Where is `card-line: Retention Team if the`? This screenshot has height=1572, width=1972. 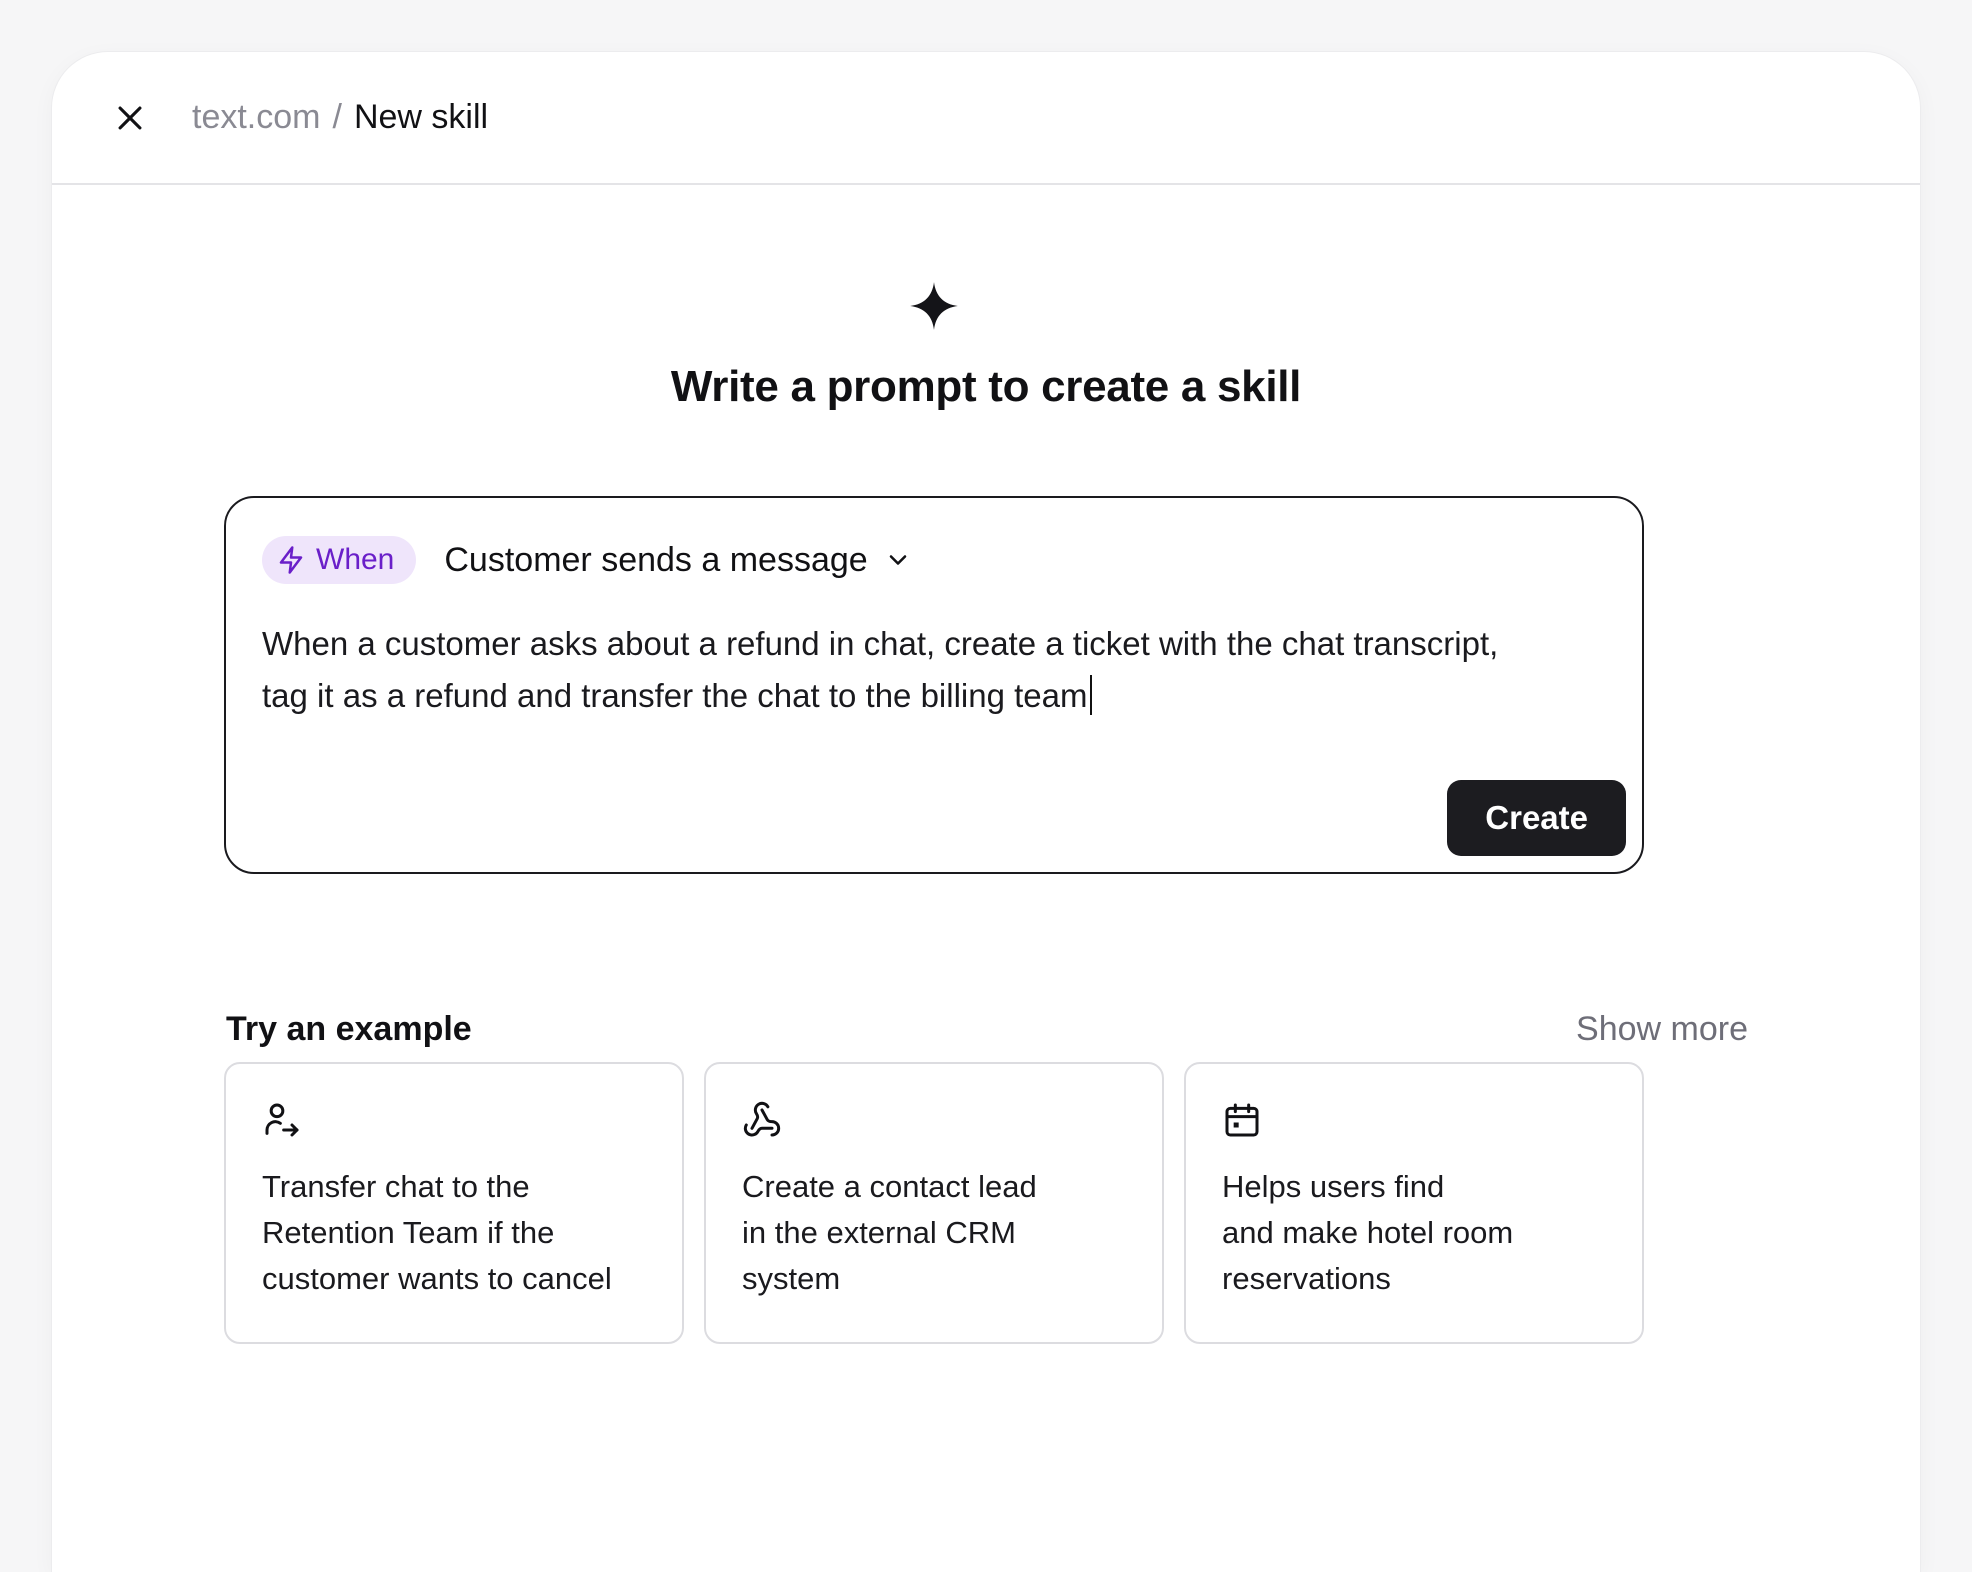
card-line: Retention Team if the is located at coordinates (408, 1232).